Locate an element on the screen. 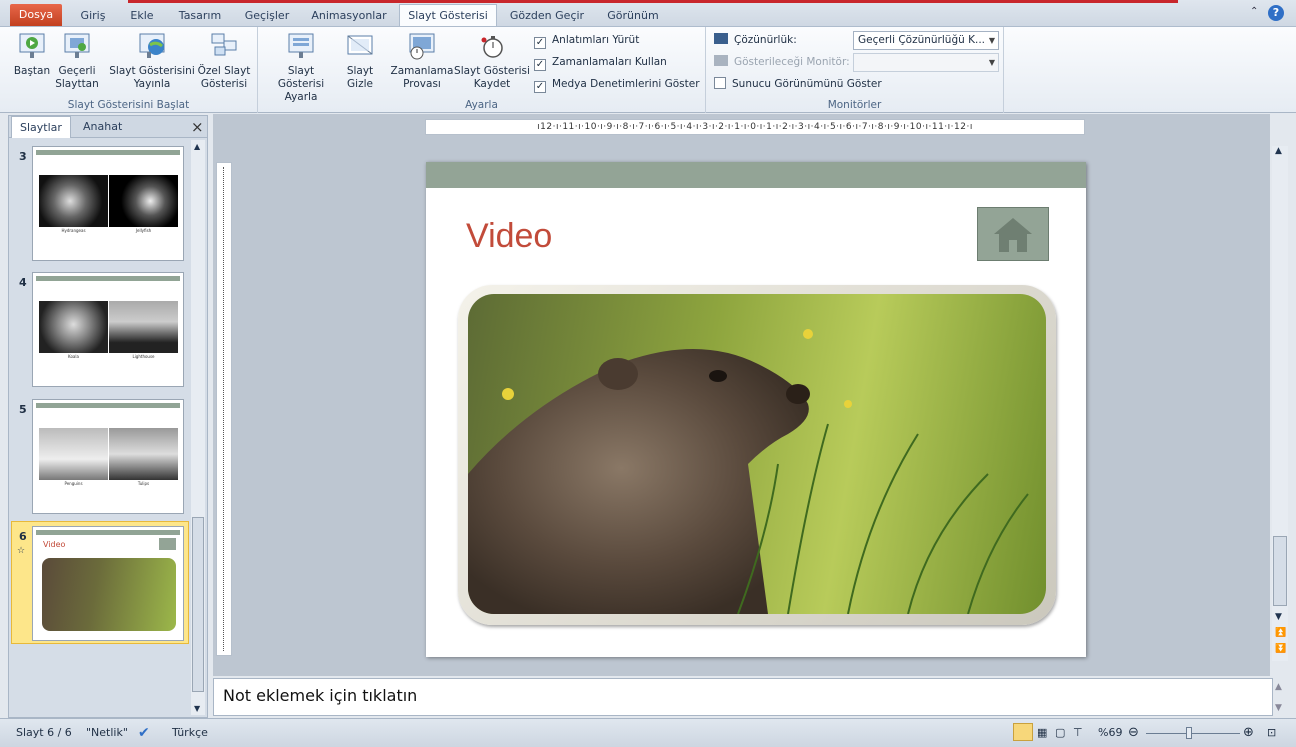  broadcast-slideshow-button: Slayt Gösterisini Yayınla is located at coordinates (152, 61).